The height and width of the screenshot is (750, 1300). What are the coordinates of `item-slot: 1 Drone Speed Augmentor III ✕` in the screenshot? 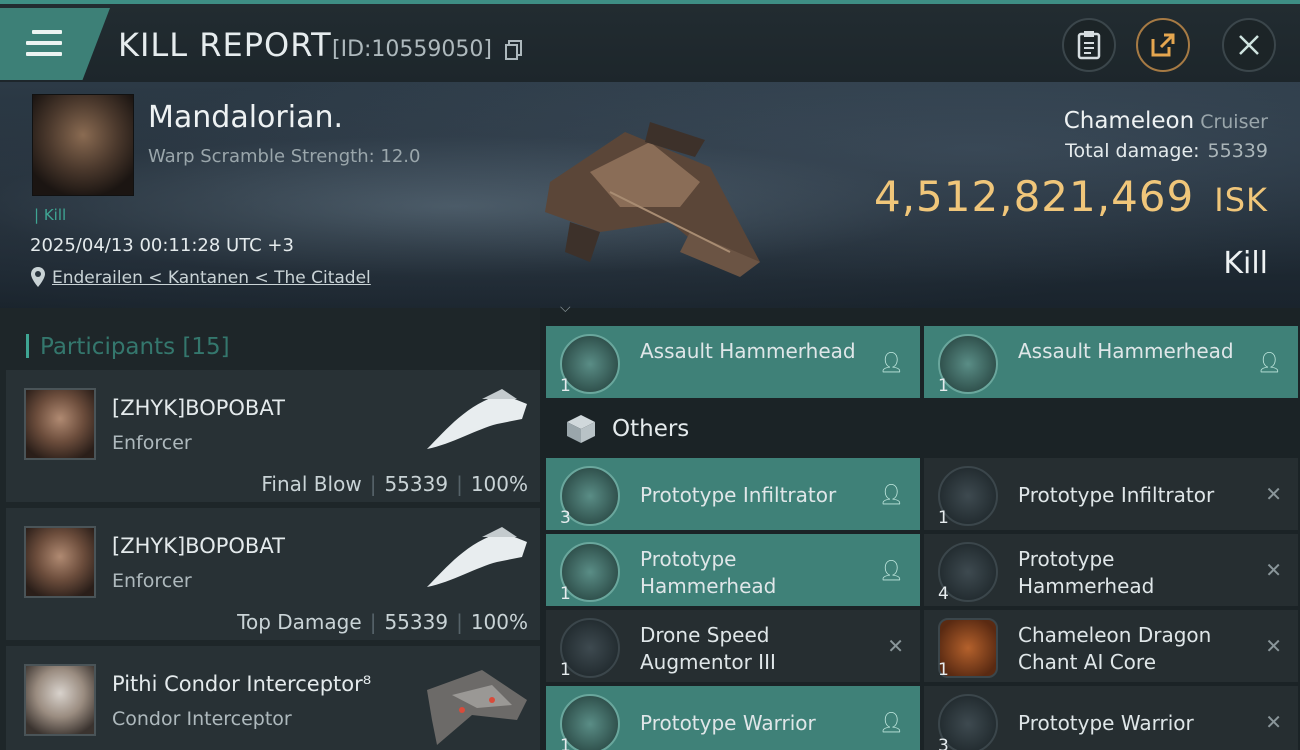 It's located at (733, 646).